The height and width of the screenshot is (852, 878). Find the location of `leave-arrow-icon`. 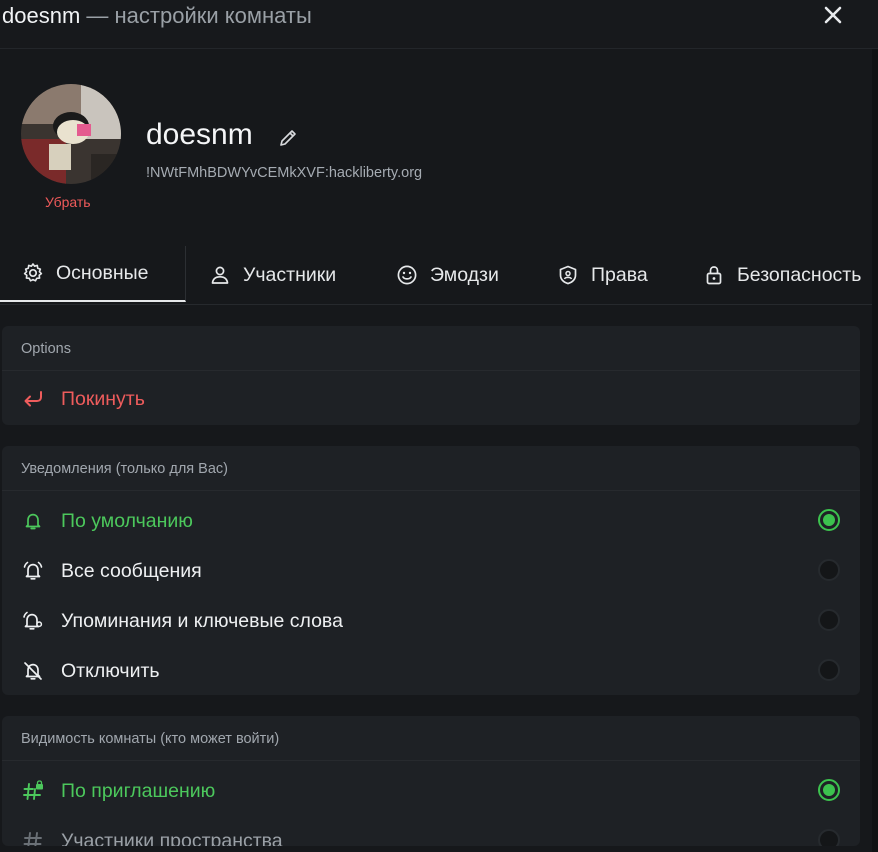

leave-arrow-icon is located at coordinates (33, 399).